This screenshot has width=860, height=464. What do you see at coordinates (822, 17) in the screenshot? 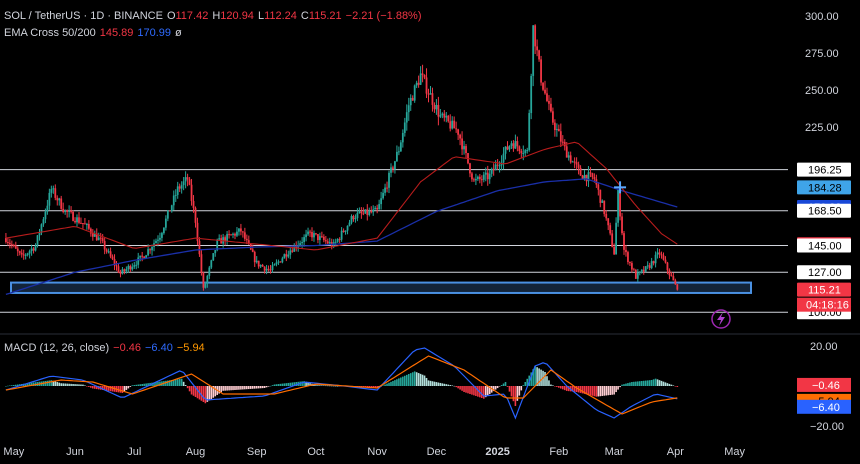
I see `price-axis-label: 300.00` at bounding box center [822, 17].